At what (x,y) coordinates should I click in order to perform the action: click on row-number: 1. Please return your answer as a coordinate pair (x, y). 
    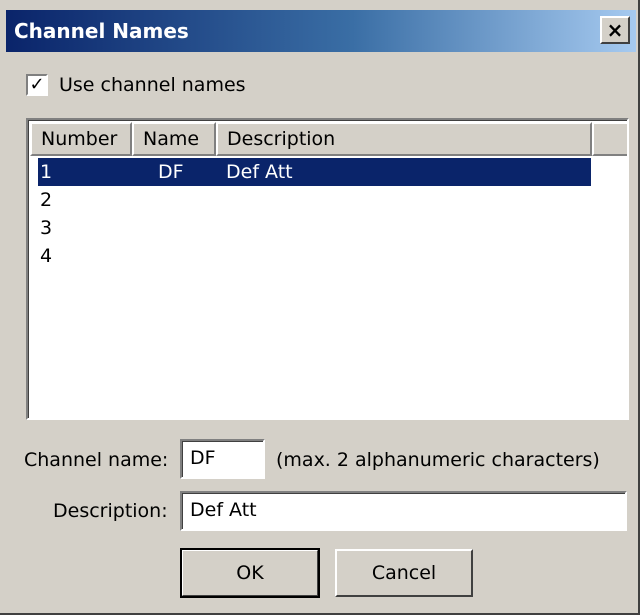
    Looking at the image, I should click on (46, 172).